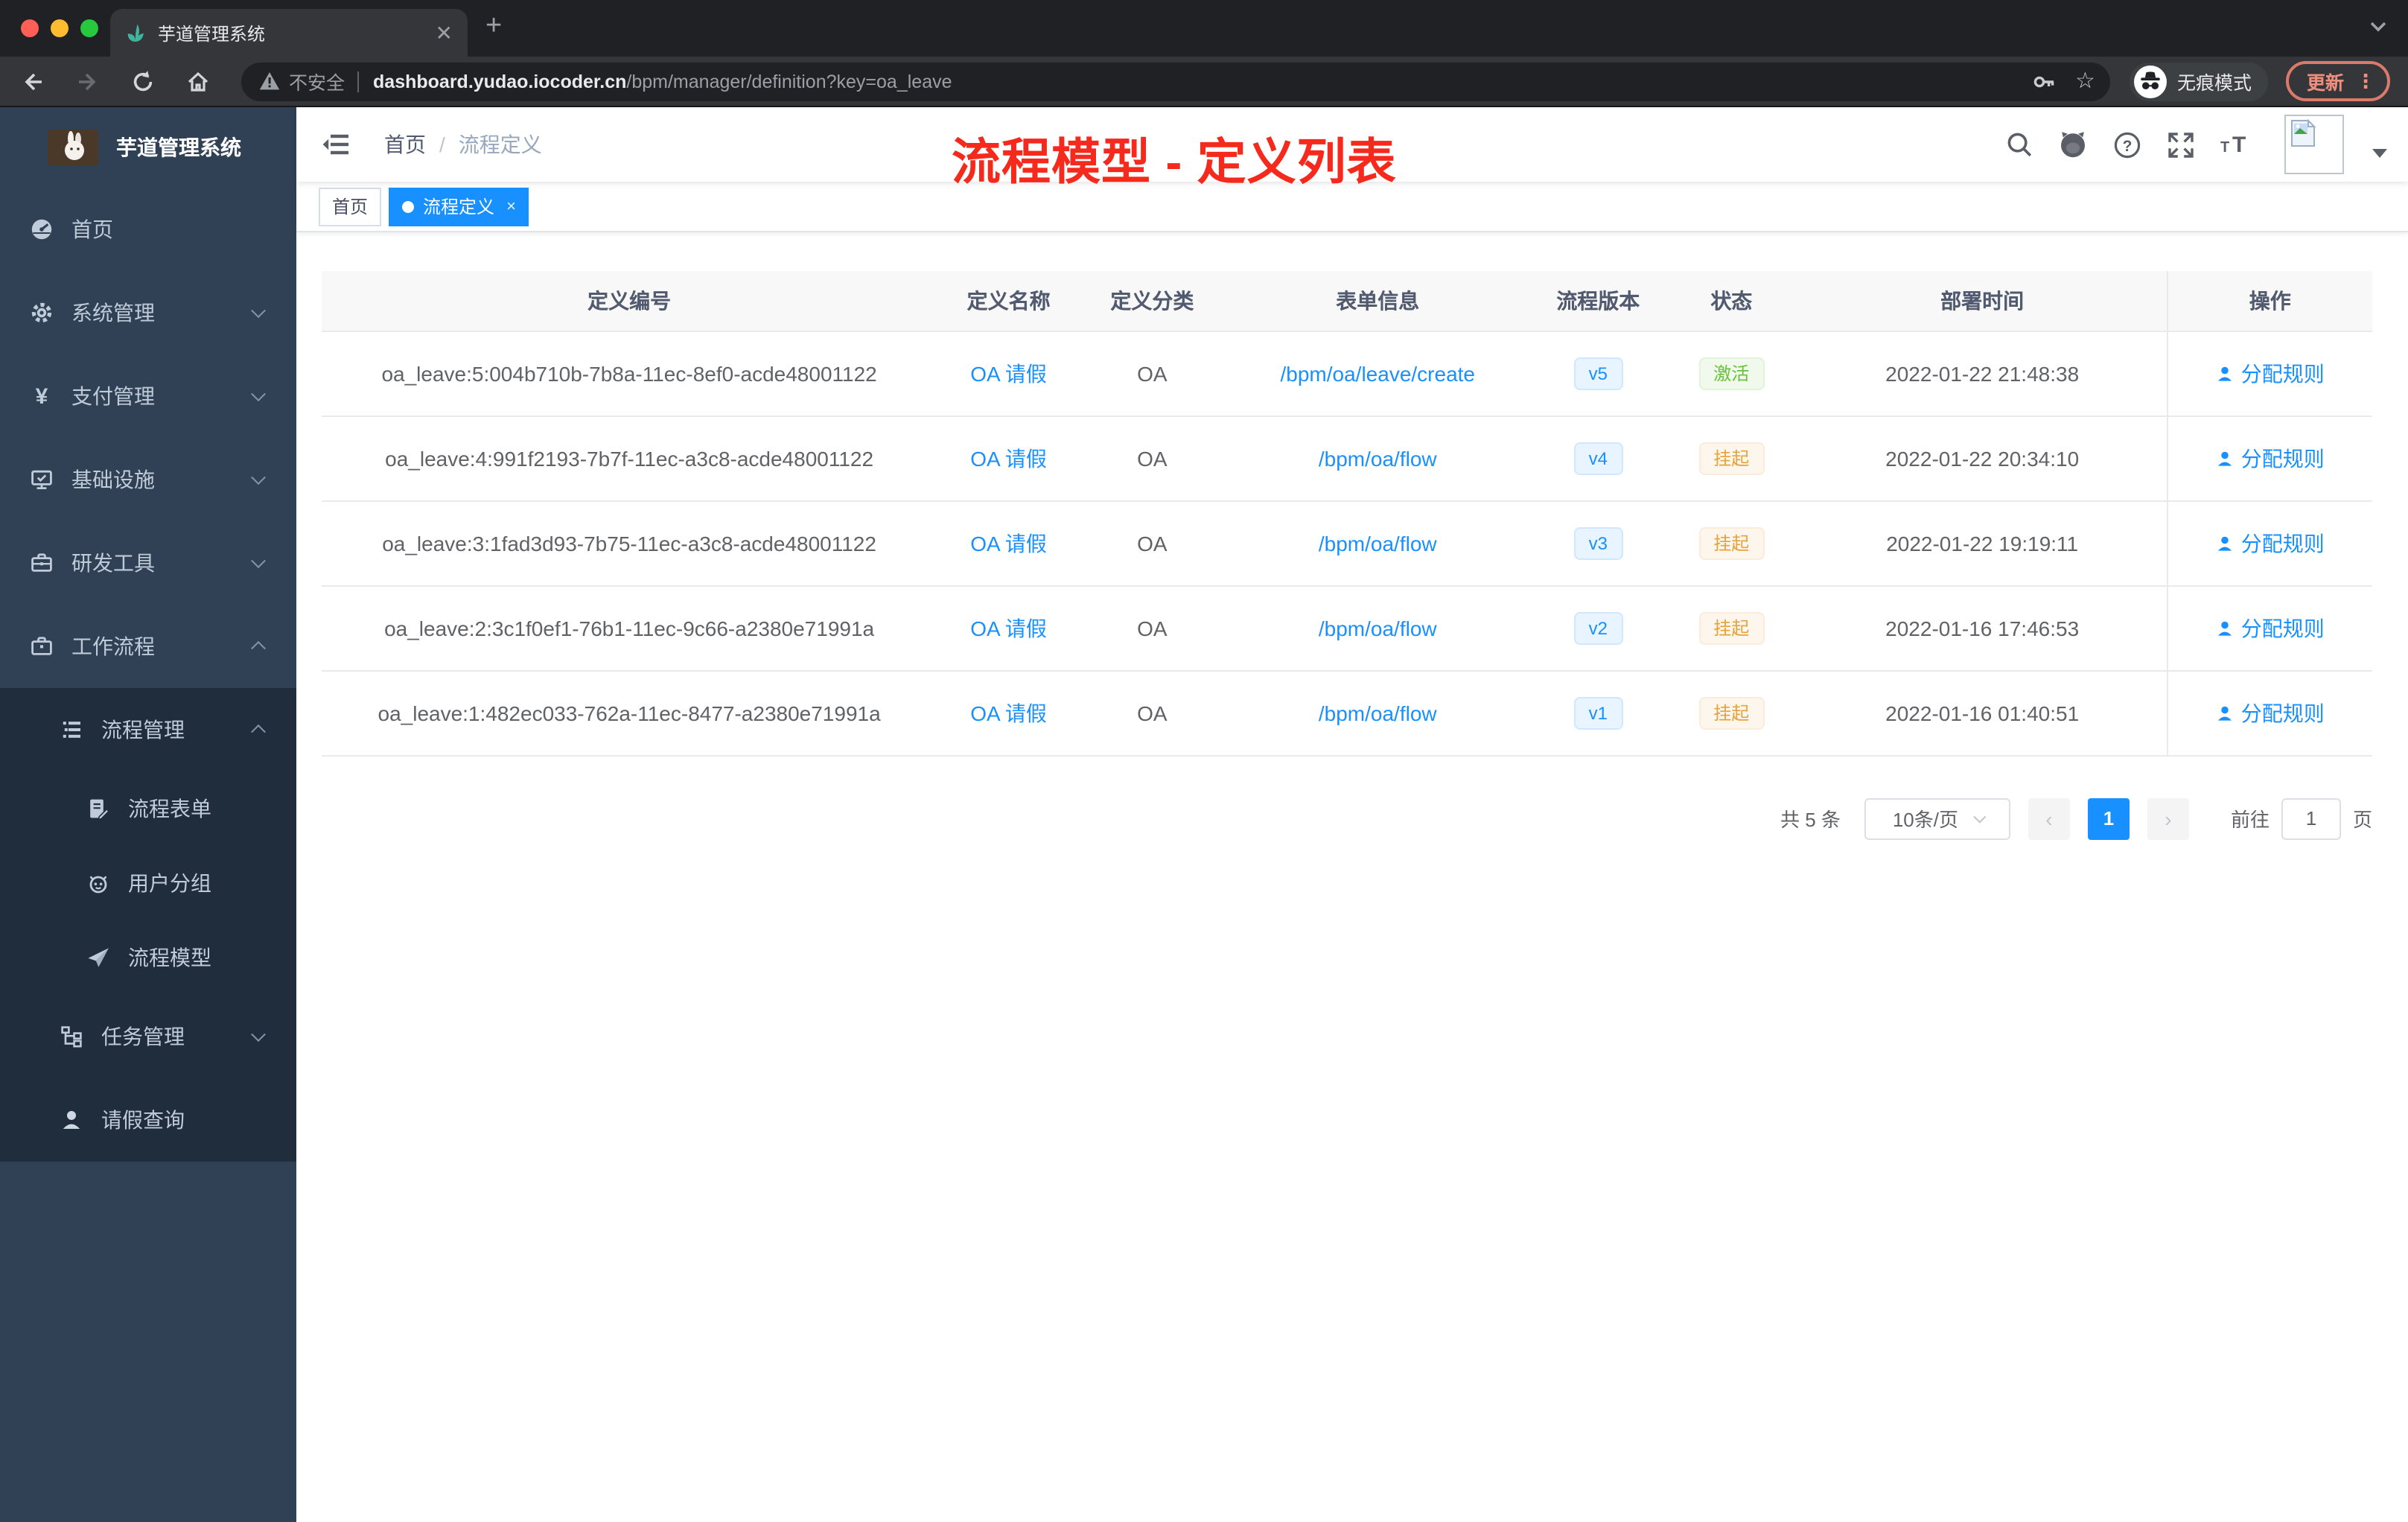  Describe the element at coordinates (148, 883) in the screenshot. I see `sidebar-item-user-group: 用户分组` at that location.